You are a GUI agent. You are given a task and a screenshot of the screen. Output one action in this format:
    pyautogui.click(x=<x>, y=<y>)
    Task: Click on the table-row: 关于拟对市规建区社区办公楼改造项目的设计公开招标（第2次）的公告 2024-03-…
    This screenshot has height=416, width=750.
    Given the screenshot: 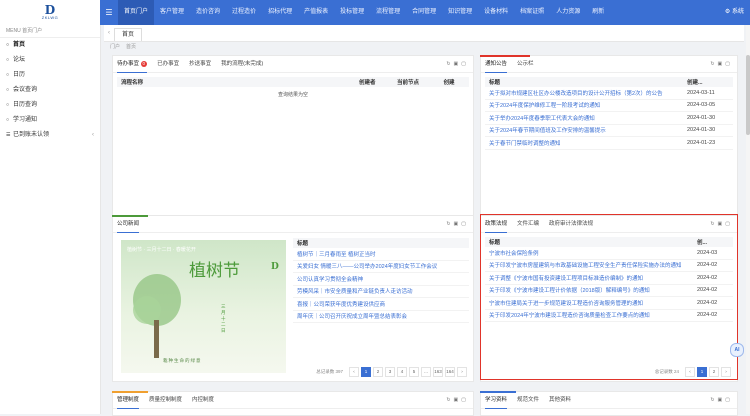 What is the action you would take?
    pyautogui.click(x=609, y=93)
    